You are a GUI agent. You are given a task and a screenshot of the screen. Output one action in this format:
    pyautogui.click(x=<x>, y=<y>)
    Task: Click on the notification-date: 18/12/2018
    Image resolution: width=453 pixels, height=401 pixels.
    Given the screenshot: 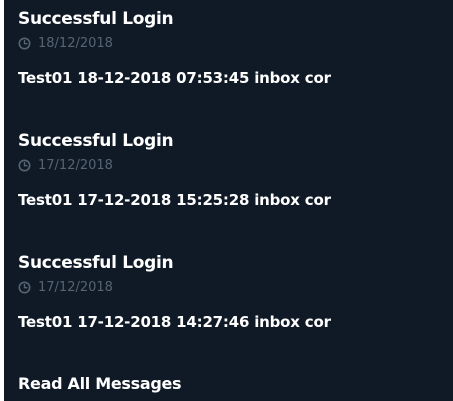 What is the action you would take?
    pyautogui.click(x=75, y=43)
    